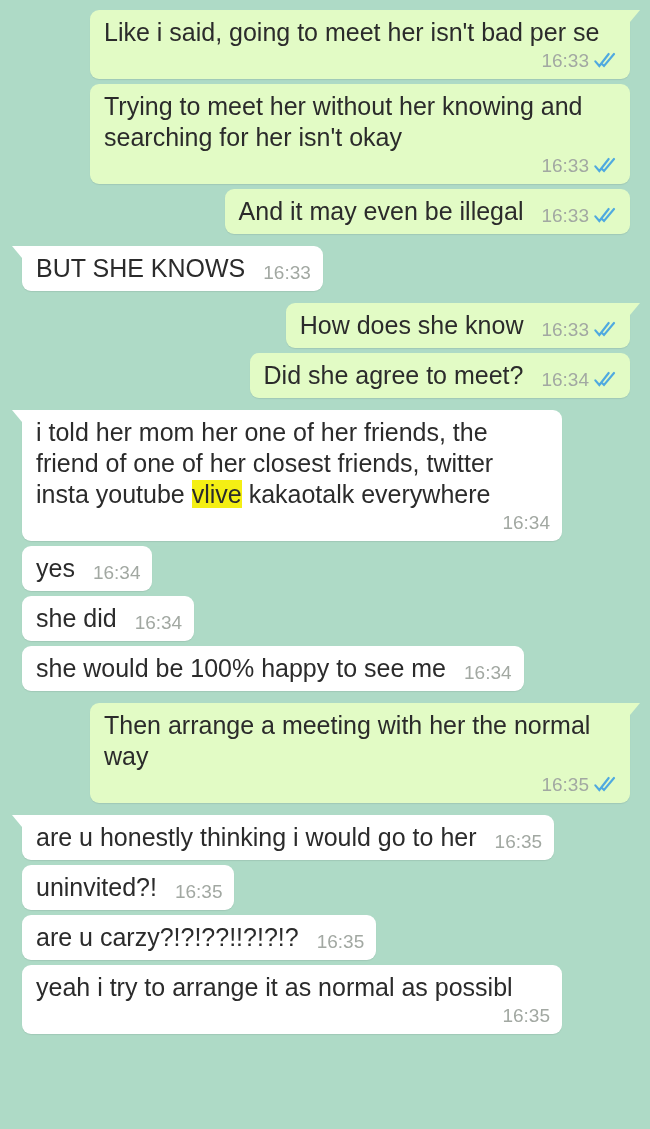  I want to click on message-text: Like i said, going to meet her isn't bad per se, so click(352, 32).